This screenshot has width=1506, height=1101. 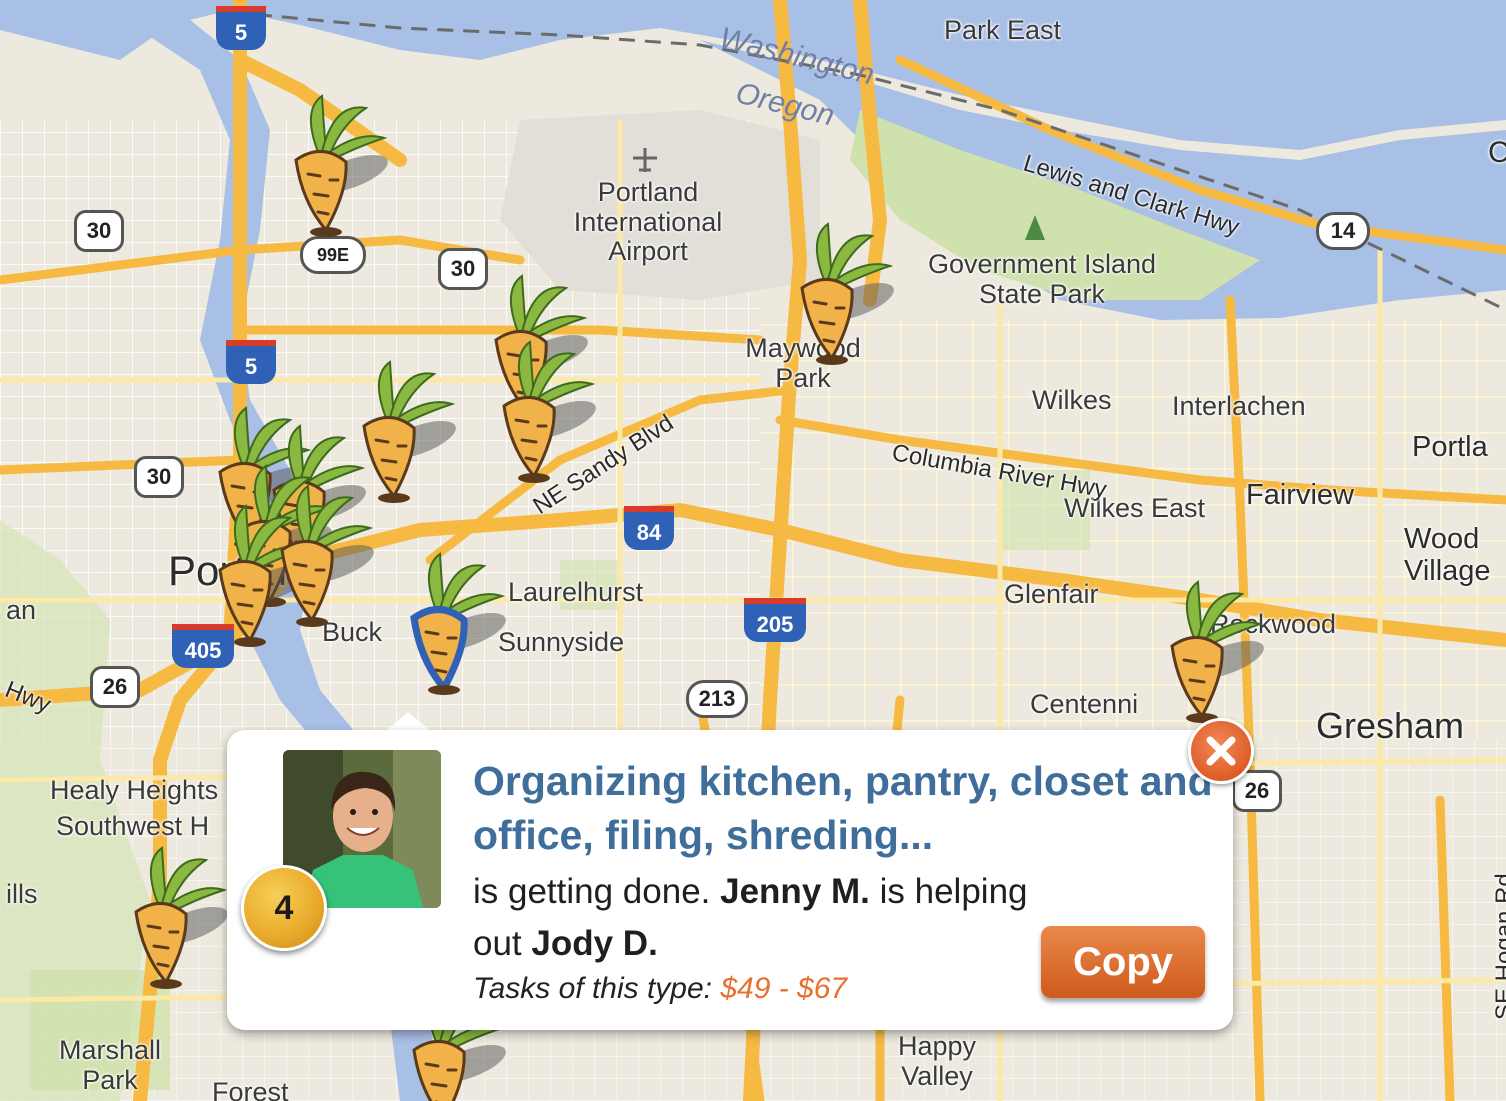 I want to click on place-label: Portland International Airport, so click(x=648, y=222).